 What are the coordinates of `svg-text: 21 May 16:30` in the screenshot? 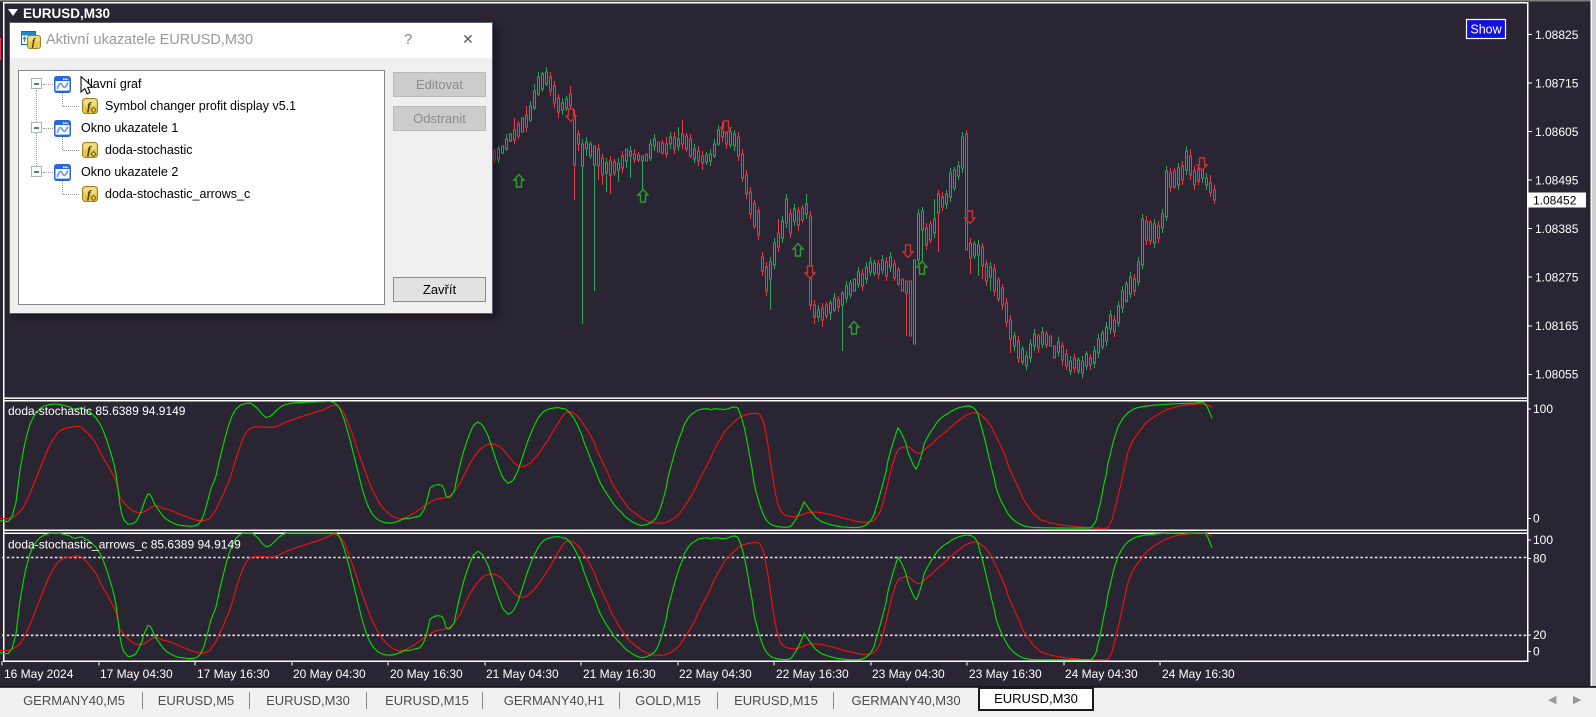 It's located at (619, 674).